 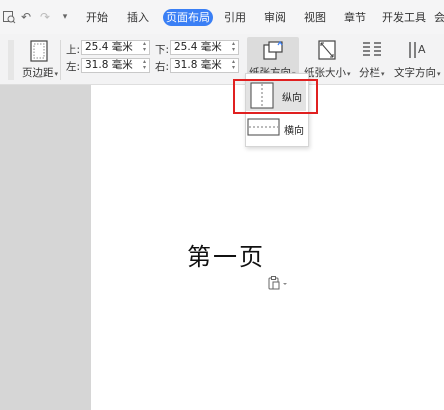 What do you see at coordinates (226, 254) in the screenshot?
I see `document-heading: 第一页` at bounding box center [226, 254].